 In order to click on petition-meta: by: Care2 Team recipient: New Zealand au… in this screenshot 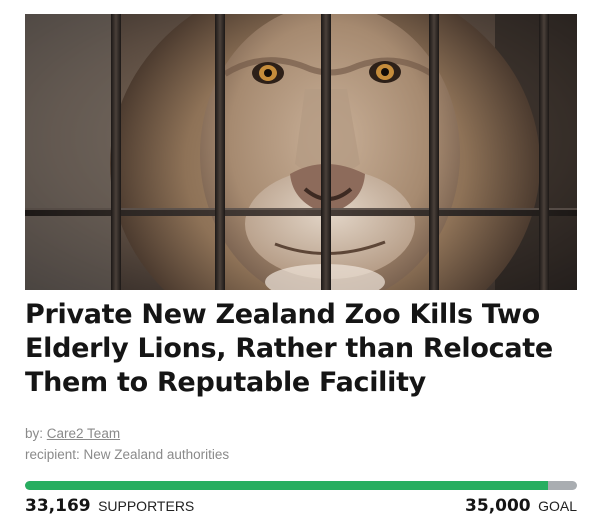, I will do `click(301, 444)`.